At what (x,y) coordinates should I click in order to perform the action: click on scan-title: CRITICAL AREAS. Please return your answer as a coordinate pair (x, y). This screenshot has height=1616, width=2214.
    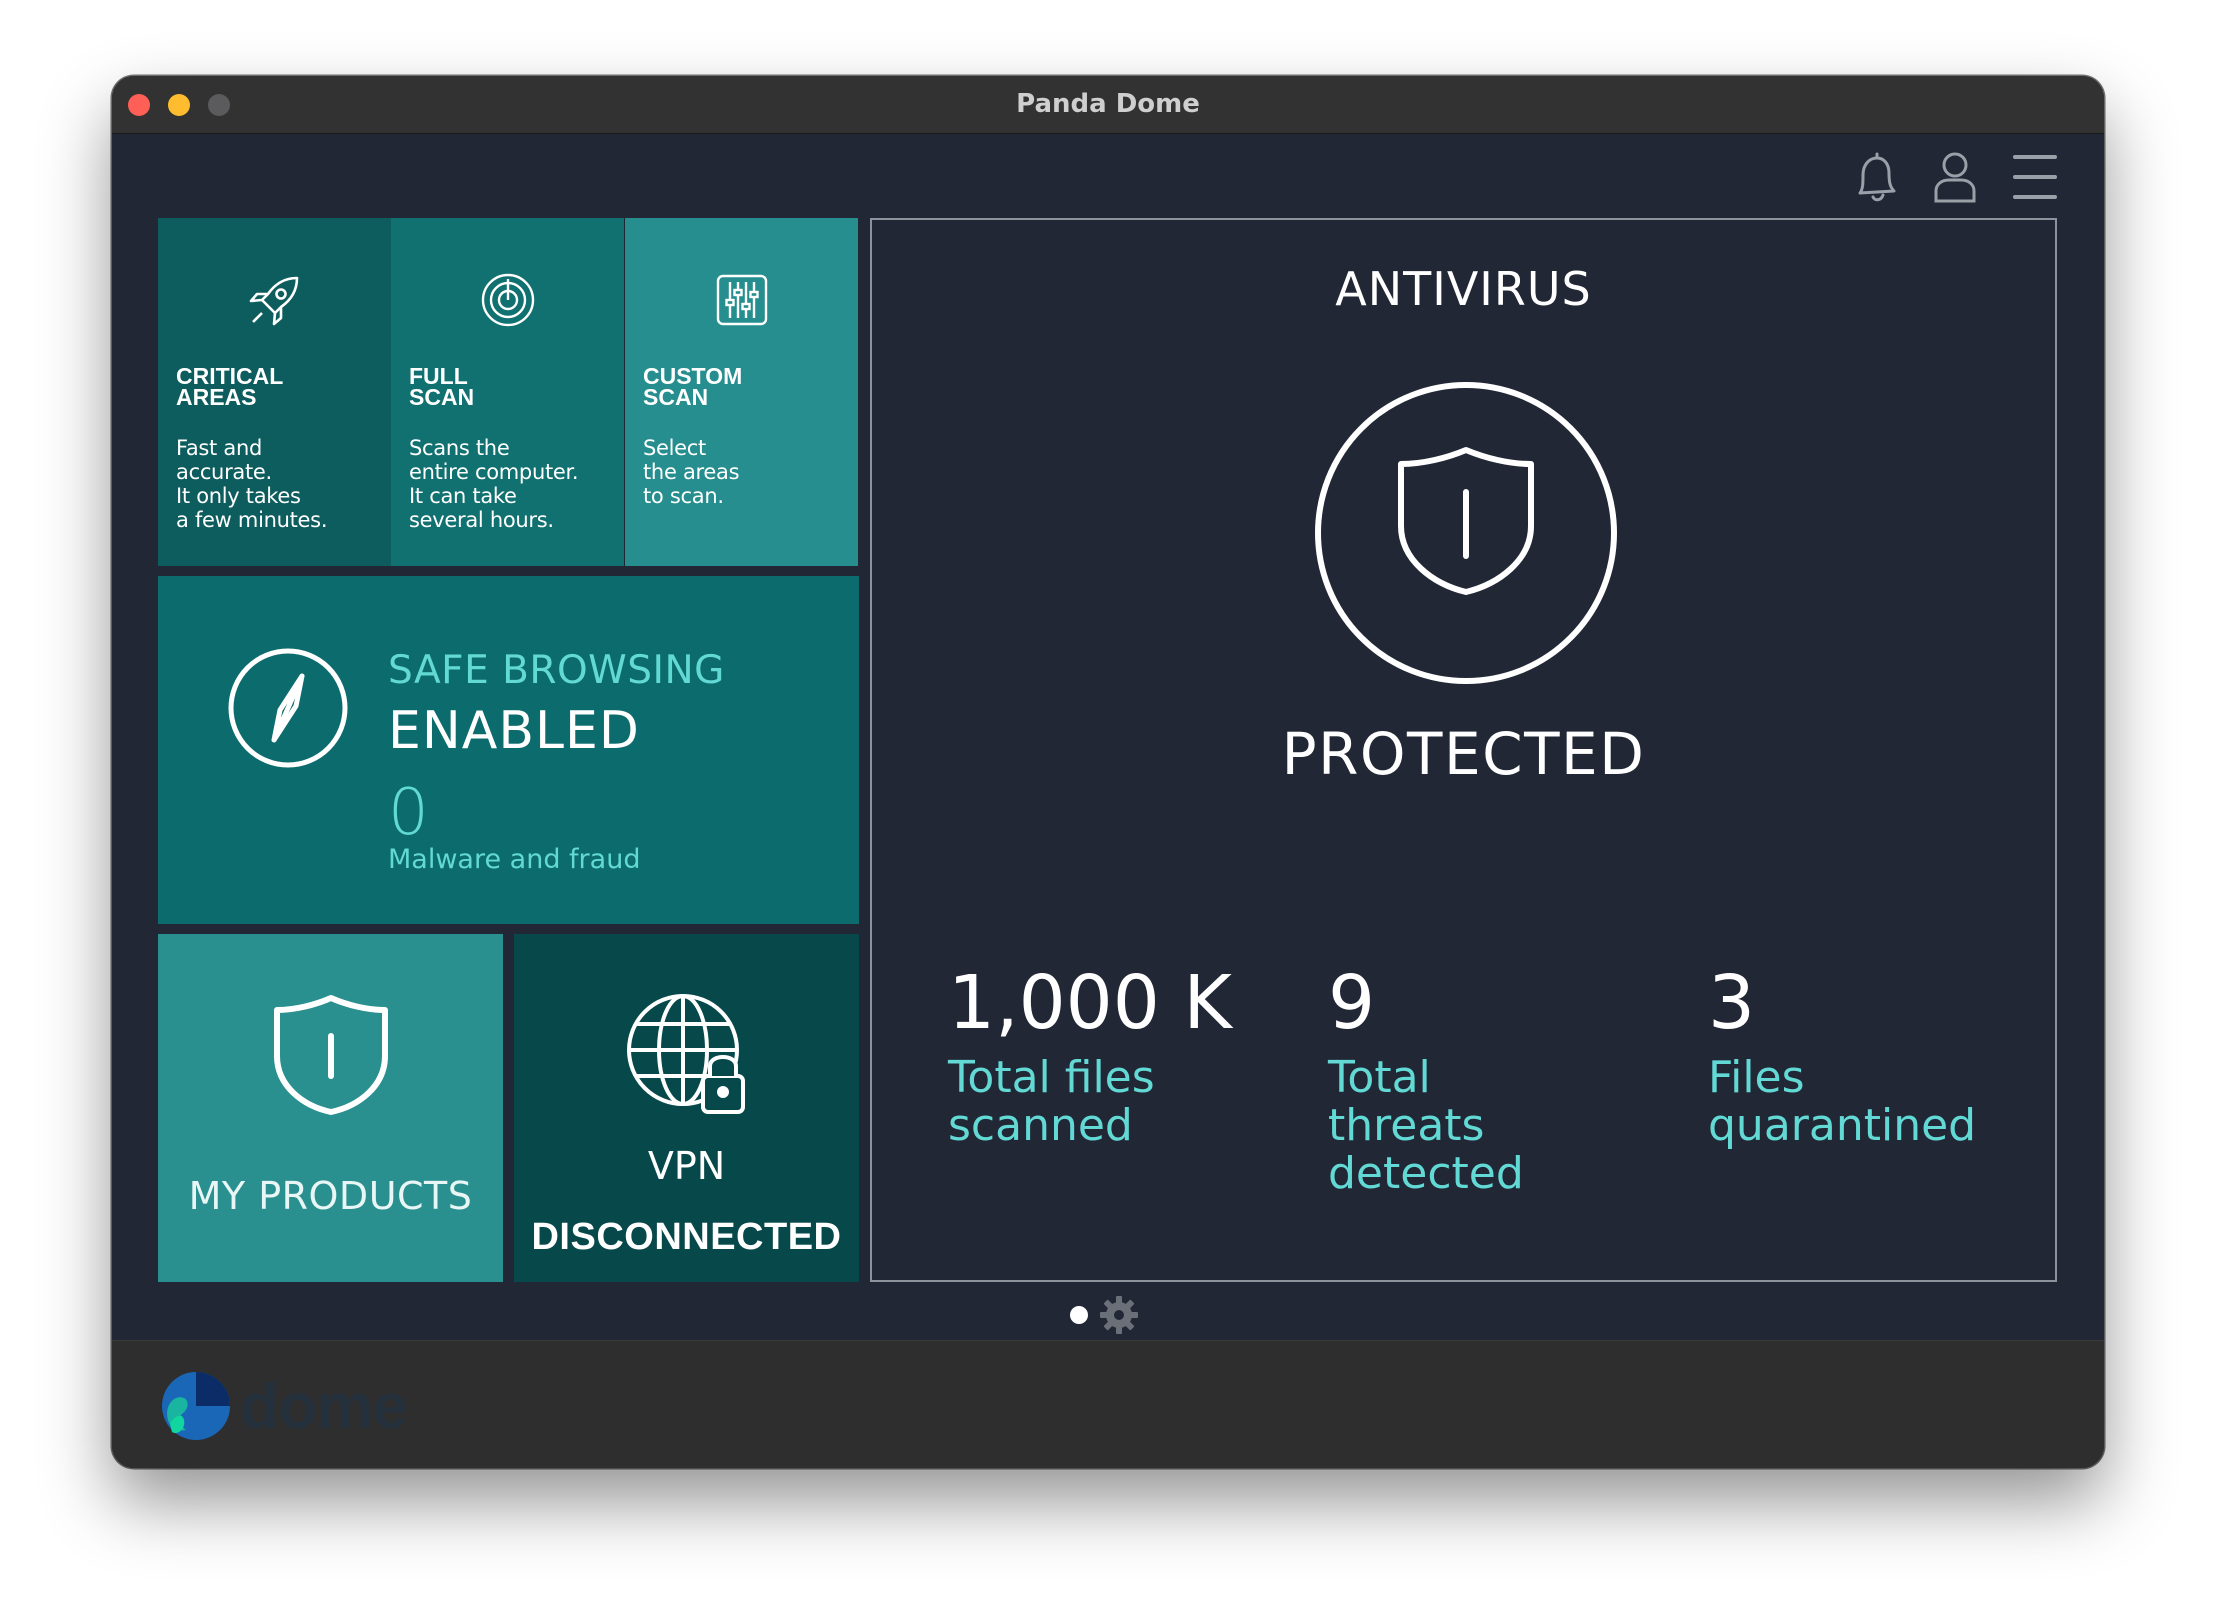
    Looking at the image, I should click on (230, 386).